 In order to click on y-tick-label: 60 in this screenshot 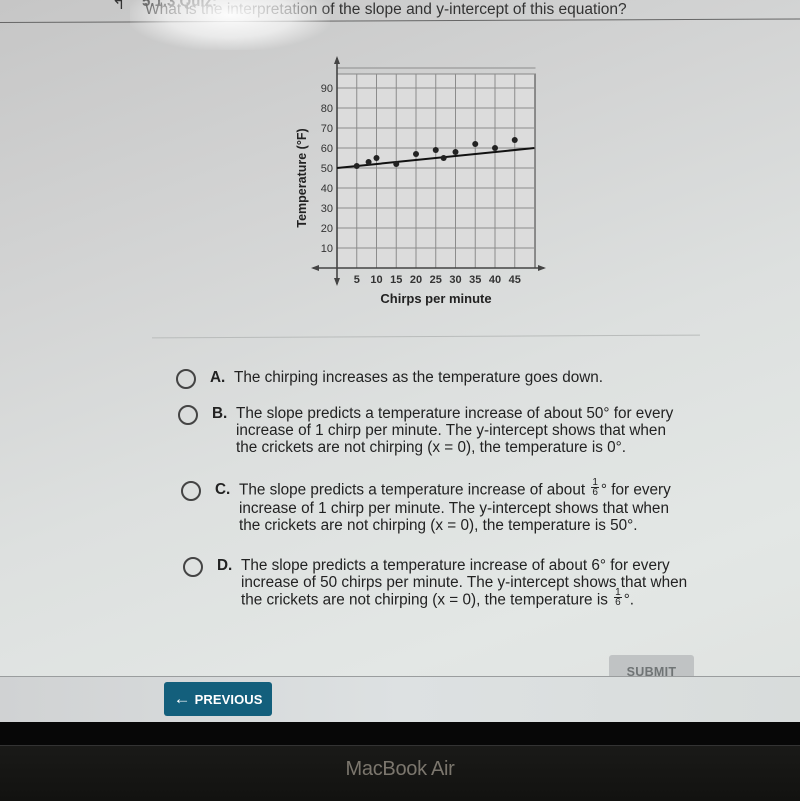, I will do `click(327, 149)`.